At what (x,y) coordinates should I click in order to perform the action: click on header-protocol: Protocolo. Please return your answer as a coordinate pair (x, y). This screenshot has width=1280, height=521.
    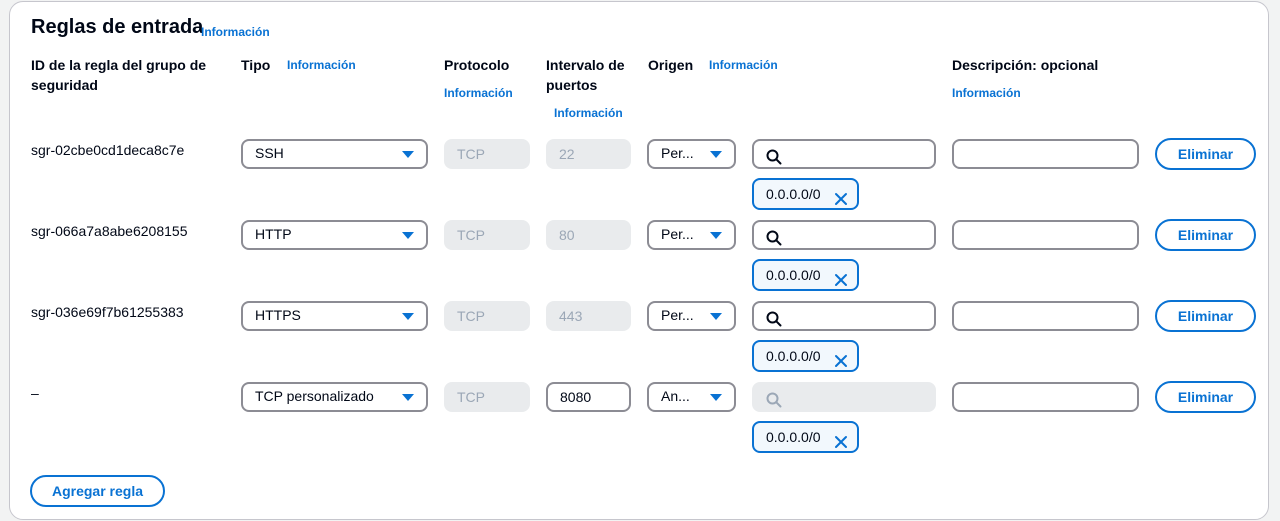
    Looking at the image, I should click on (477, 65).